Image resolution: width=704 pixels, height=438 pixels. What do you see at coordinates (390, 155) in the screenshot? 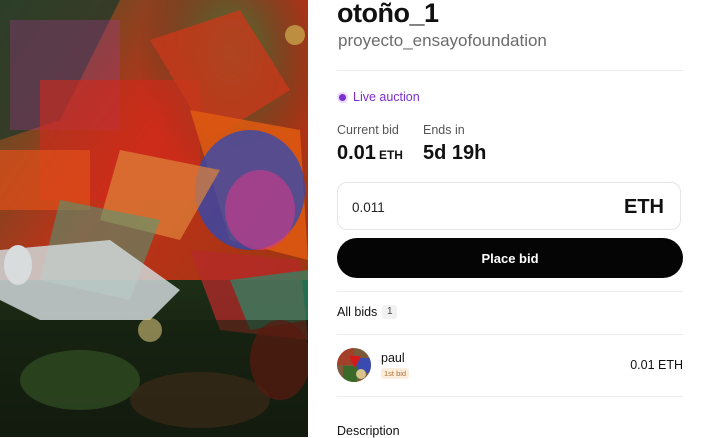
I see `current-bid-currency: ETH` at bounding box center [390, 155].